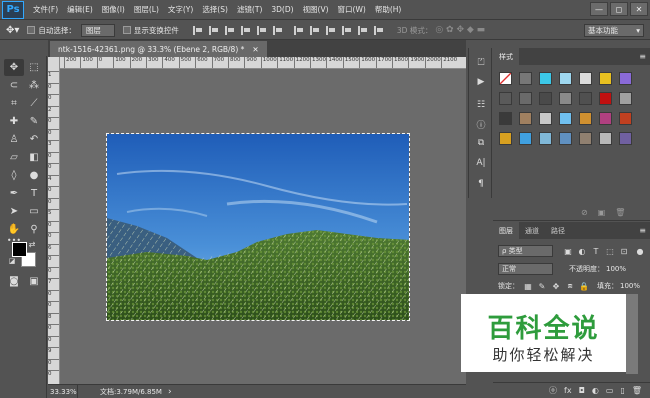  I want to click on eraser-tool: ▱, so click(14, 157).